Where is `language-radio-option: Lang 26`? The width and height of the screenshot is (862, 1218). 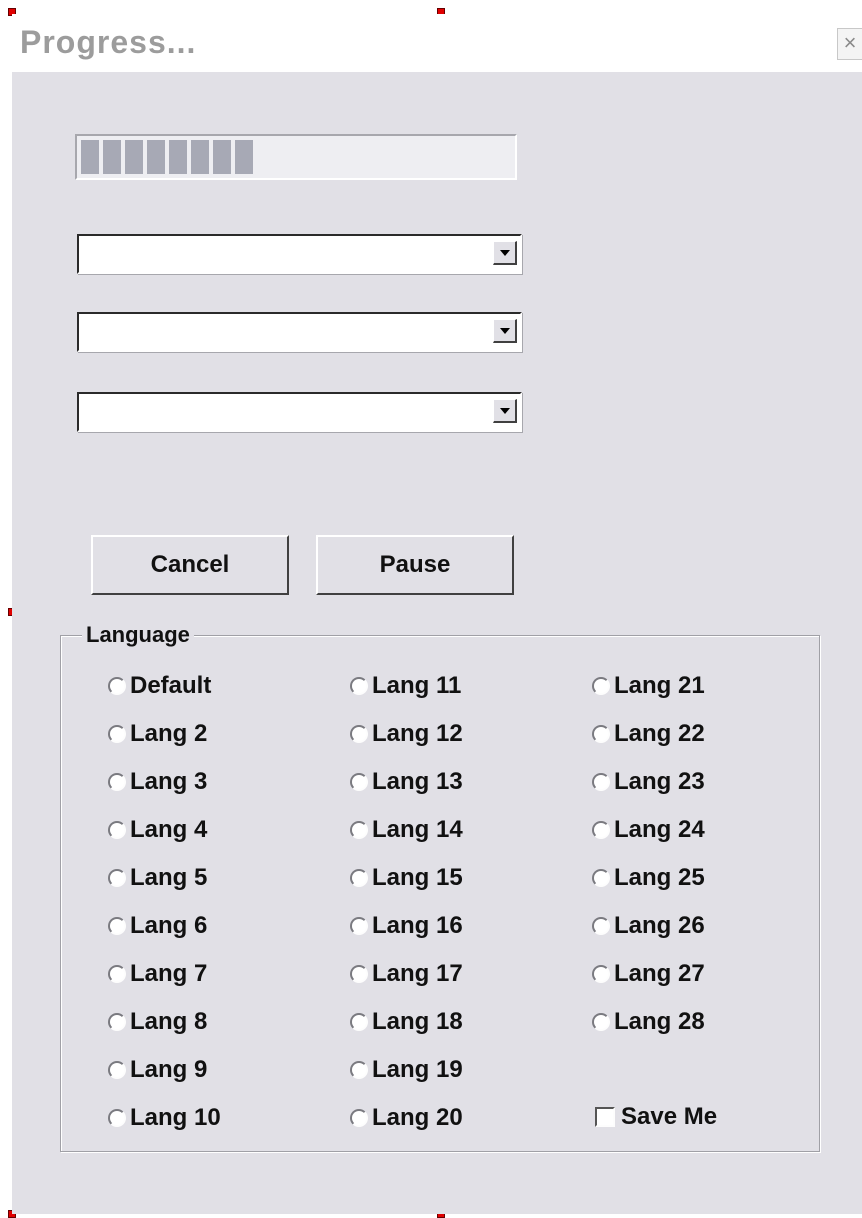
language-radio-option: Lang 26 is located at coordinates (648, 926).